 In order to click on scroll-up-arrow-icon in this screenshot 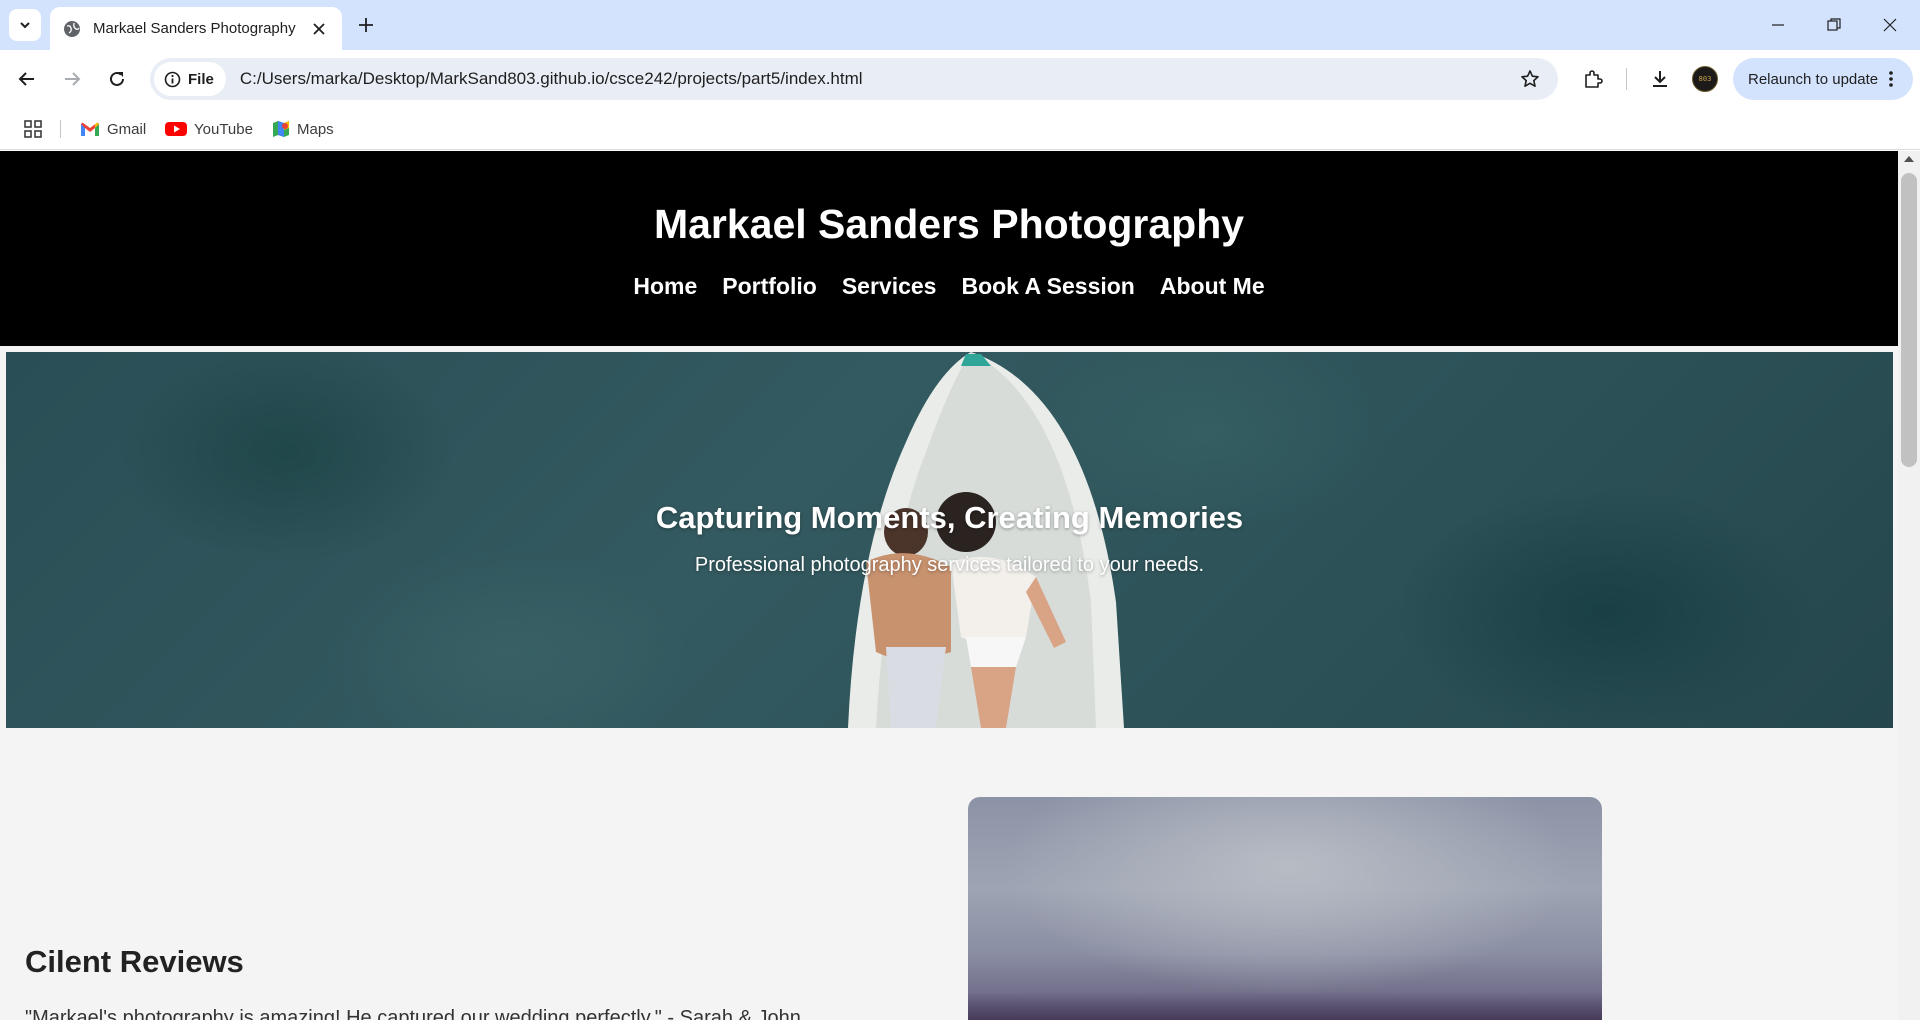, I will do `click(1909, 159)`.